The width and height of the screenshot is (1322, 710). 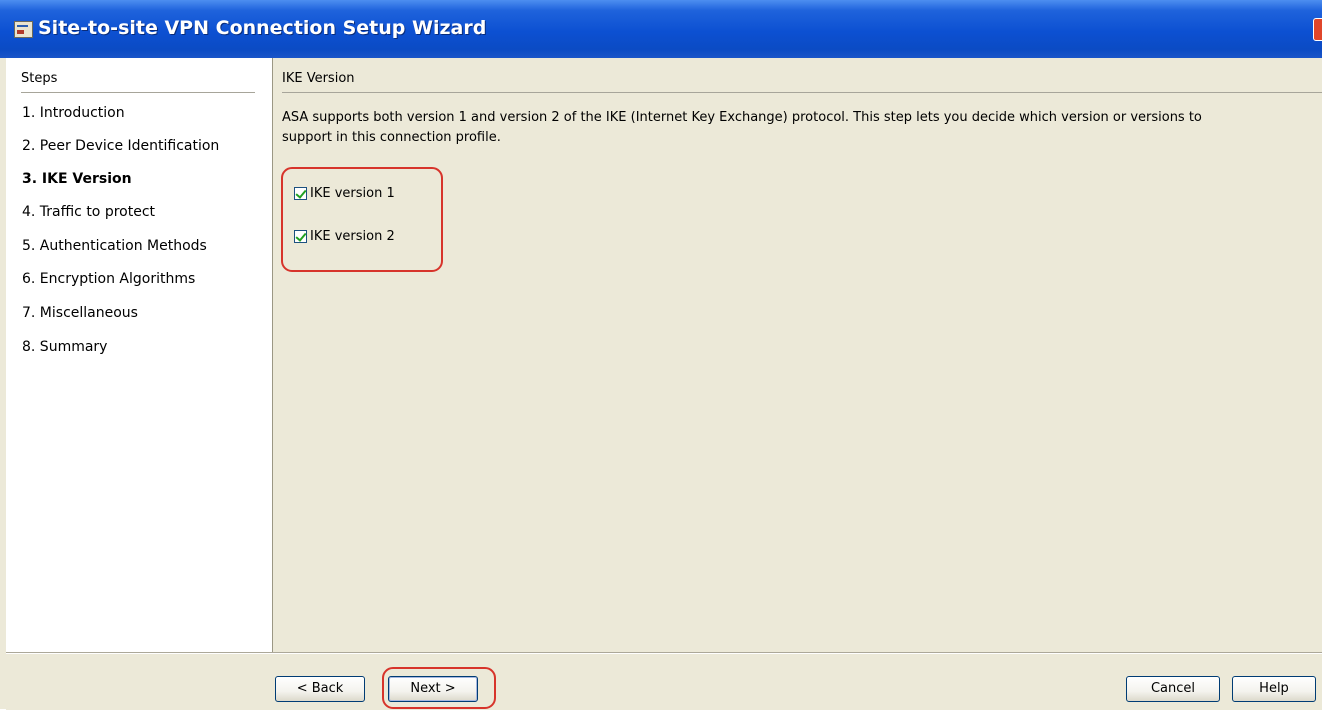 What do you see at coordinates (89, 212) in the screenshot?
I see `step-traffic-to-protect: 4. Traffic to protect` at bounding box center [89, 212].